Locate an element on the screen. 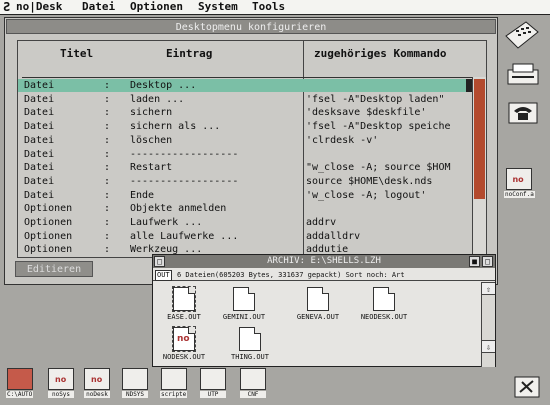  header-eintrag: Eintrag is located at coordinates (189, 53).